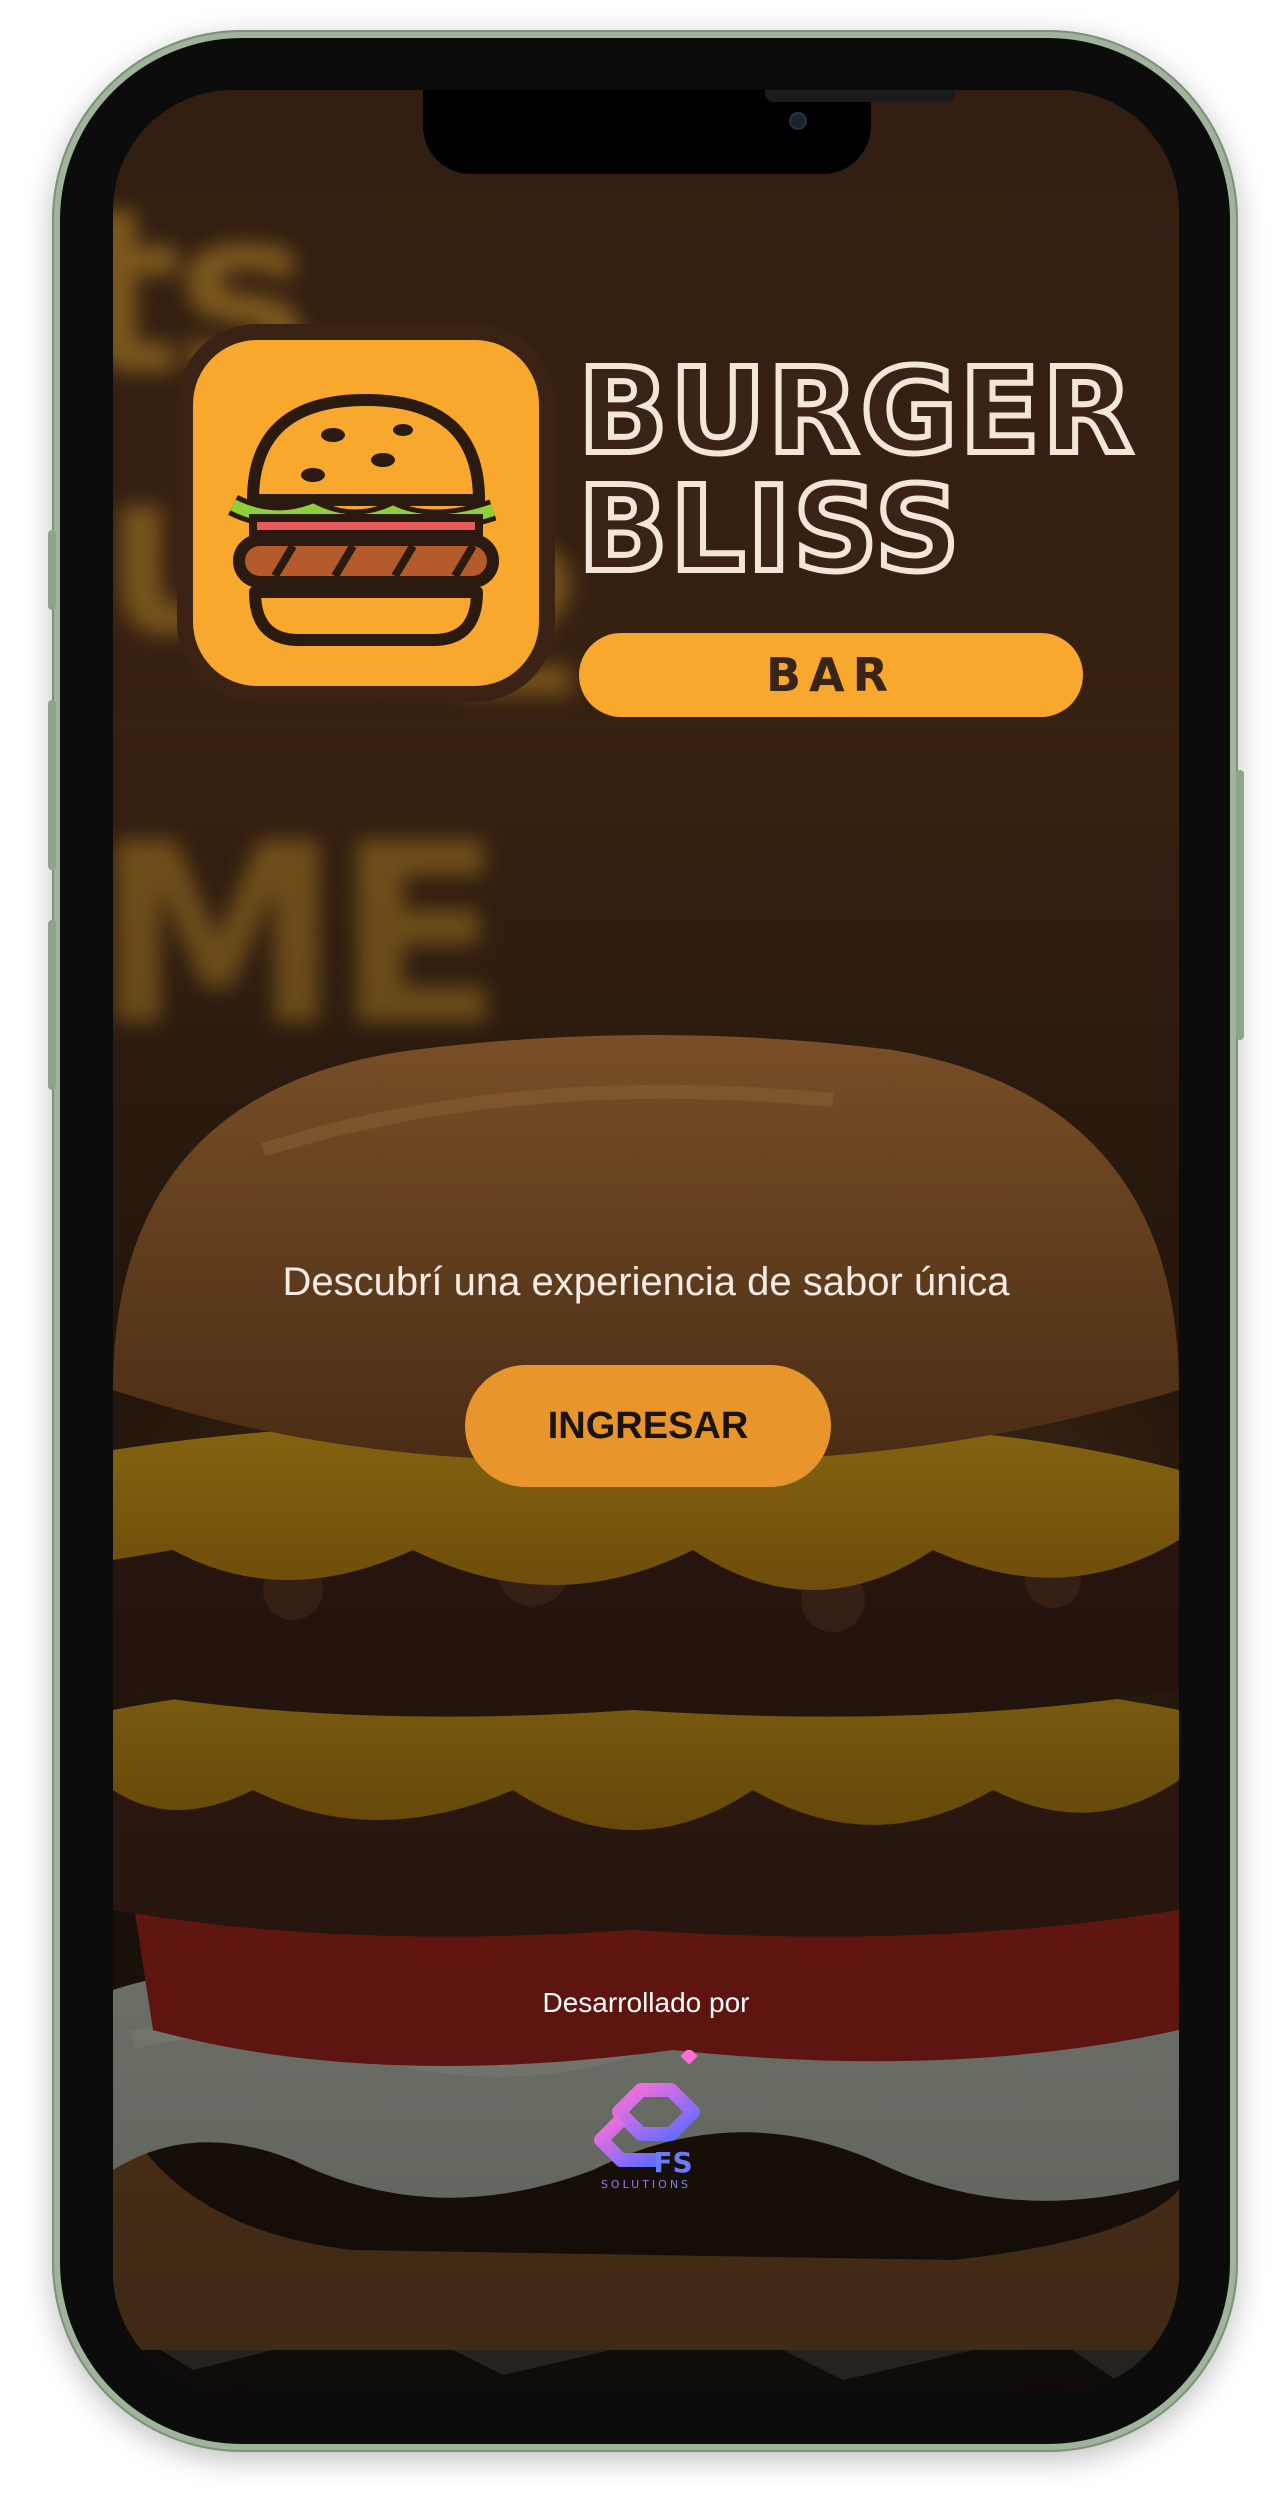 Image resolution: width=1287 pixels, height=2493 pixels. What do you see at coordinates (646, 2184) in the screenshot?
I see `fs-logo-subtext: SOLUTIONS` at bounding box center [646, 2184].